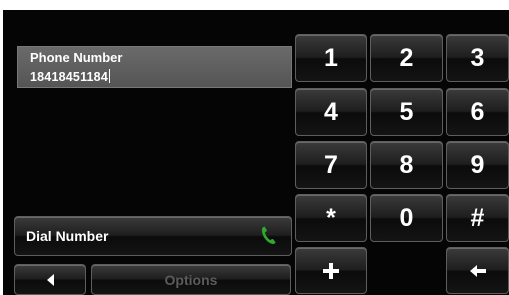 Image resolution: width=509 pixels, height=295 pixels. I want to click on key-2: 2, so click(406, 58).